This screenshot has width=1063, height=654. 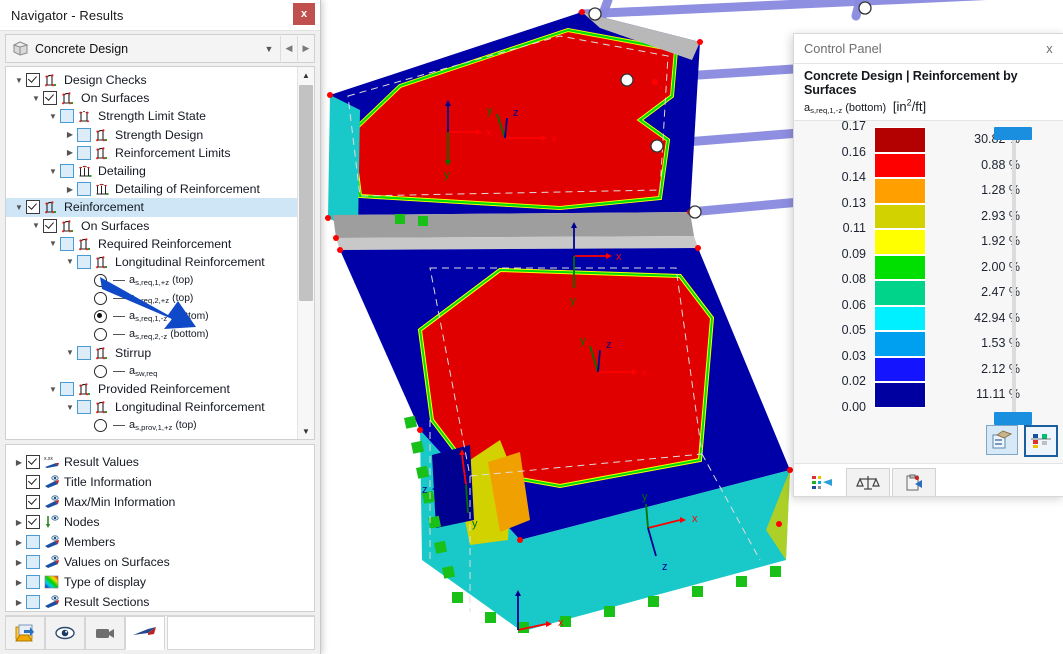 I want to click on results-arrow-icon, so click(x=145, y=633).